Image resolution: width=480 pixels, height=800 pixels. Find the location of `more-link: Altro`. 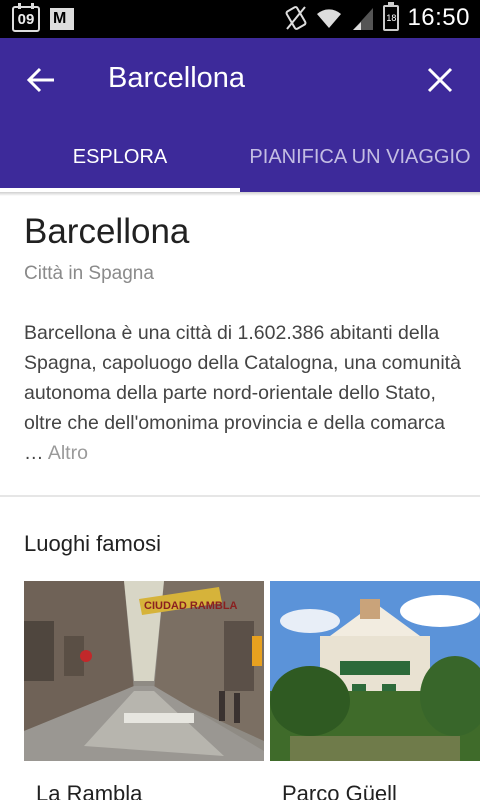

more-link: Altro is located at coordinates (68, 453).